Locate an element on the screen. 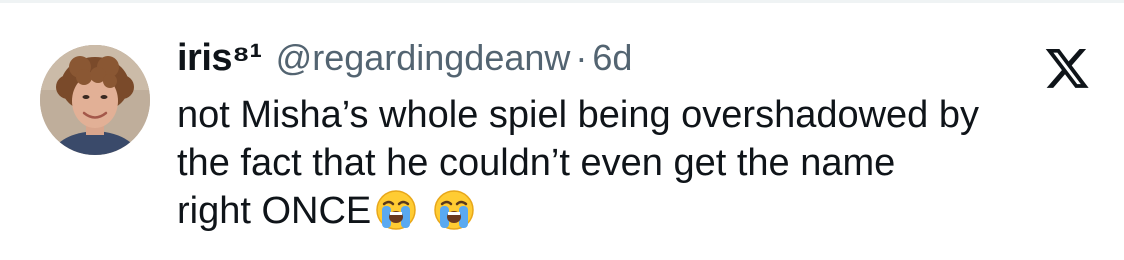 This screenshot has width=1124, height=260. x-logo-icon is located at coordinates (1067, 69).